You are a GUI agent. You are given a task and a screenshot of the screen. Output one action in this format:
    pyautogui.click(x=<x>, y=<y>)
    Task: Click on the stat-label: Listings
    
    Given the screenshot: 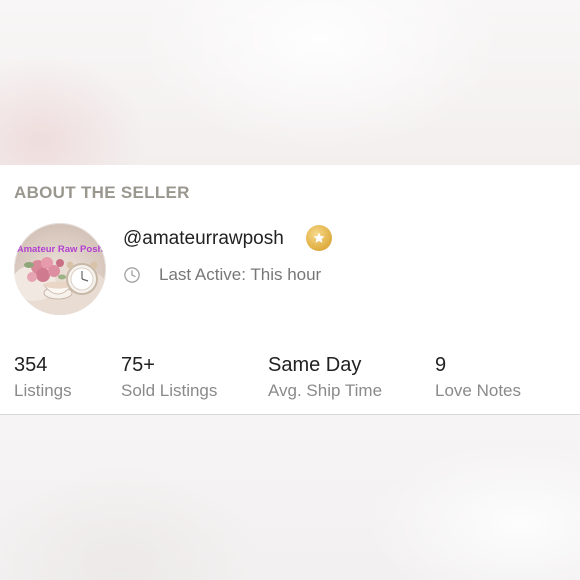 What is the action you would take?
    pyautogui.click(x=43, y=390)
    